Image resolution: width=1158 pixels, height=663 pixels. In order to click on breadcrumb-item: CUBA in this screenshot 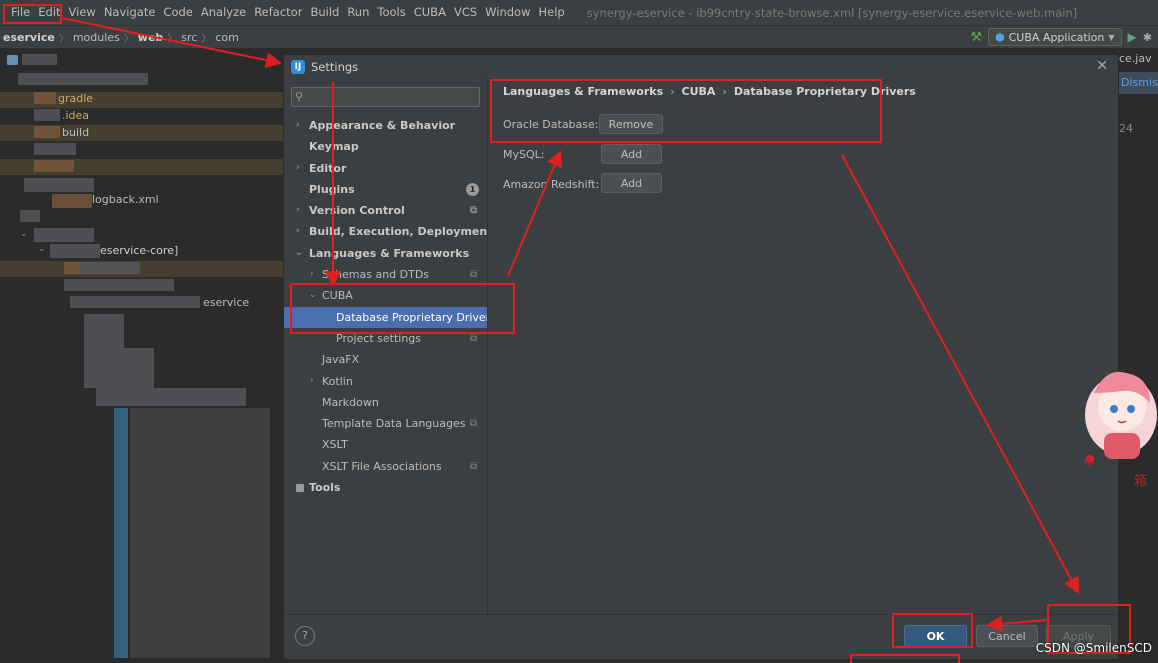, I will do `click(699, 91)`.